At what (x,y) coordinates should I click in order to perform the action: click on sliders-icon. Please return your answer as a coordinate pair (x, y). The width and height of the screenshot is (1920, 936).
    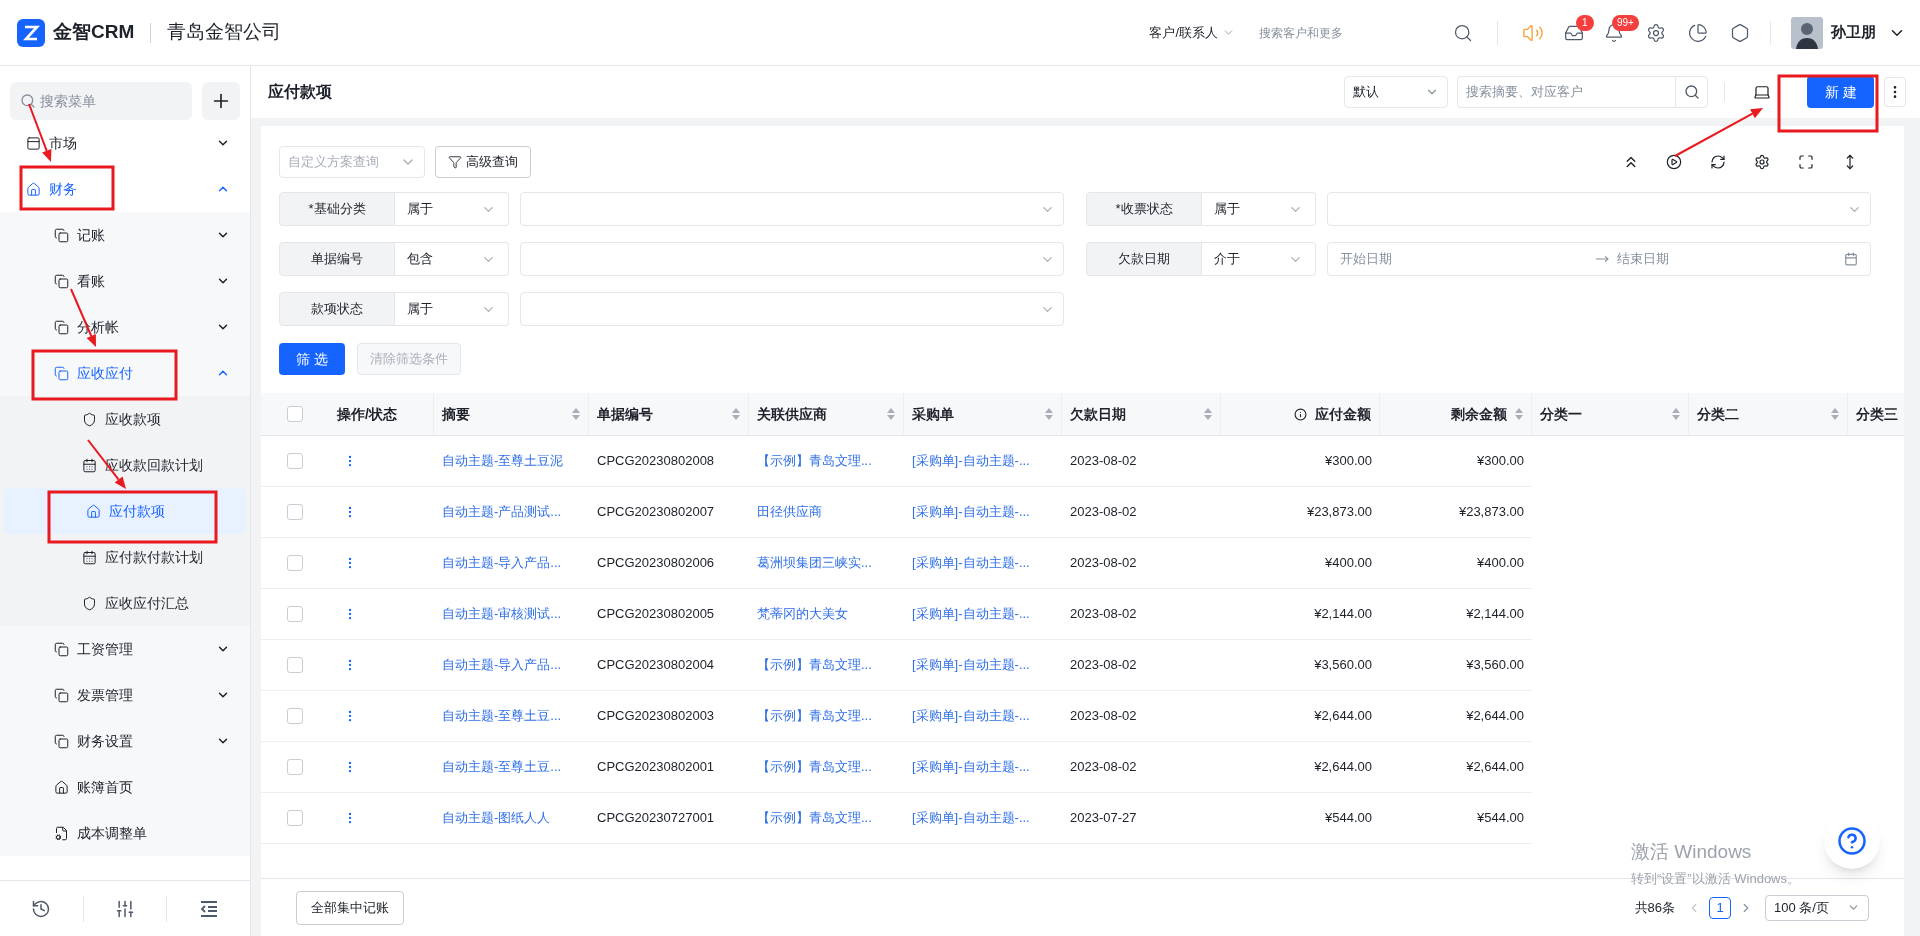
    Looking at the image, I should click on (125, 908).